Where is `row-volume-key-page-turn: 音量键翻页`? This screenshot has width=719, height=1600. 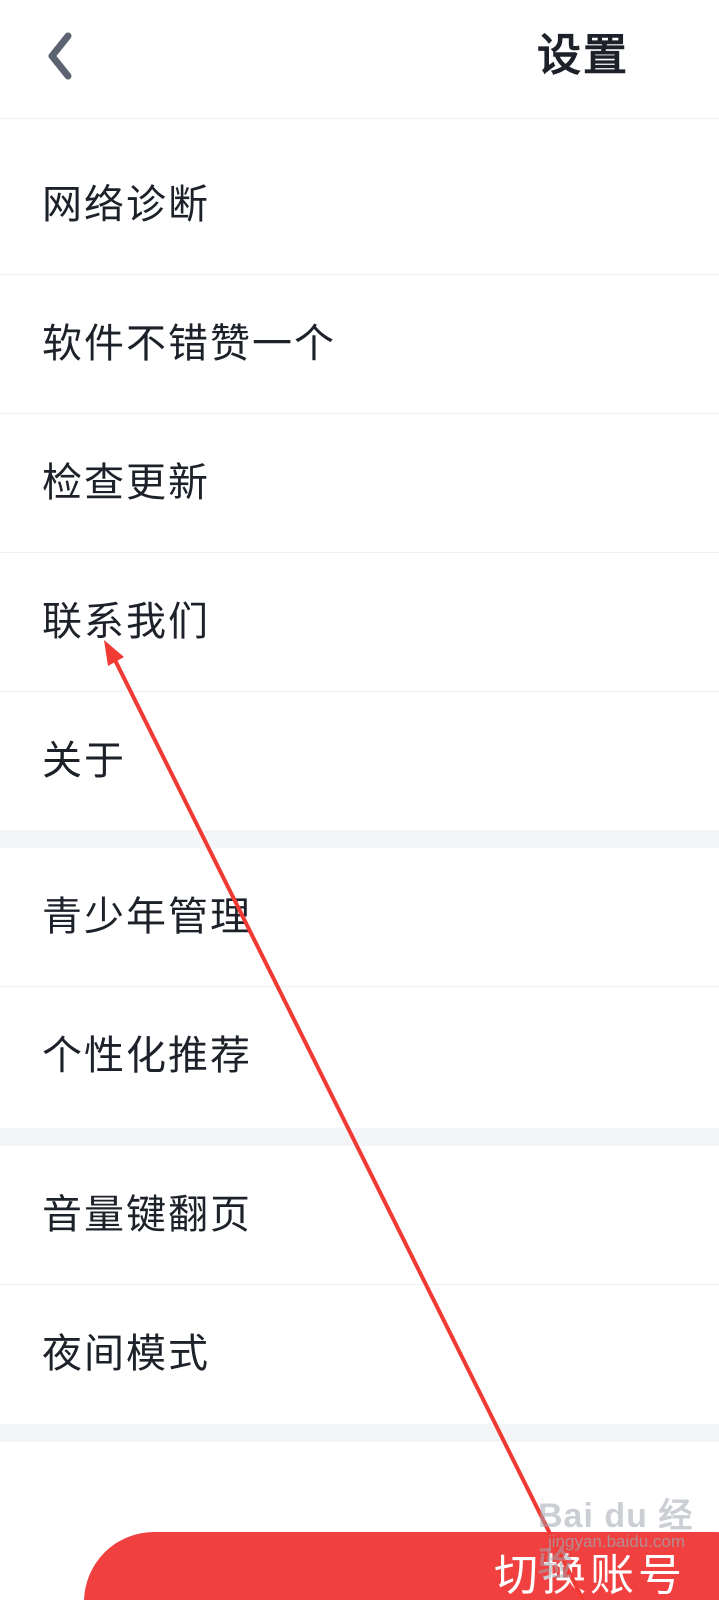 row-volume-key-page-turn: 音量键翻页 is located at coordinates (359, 1215).